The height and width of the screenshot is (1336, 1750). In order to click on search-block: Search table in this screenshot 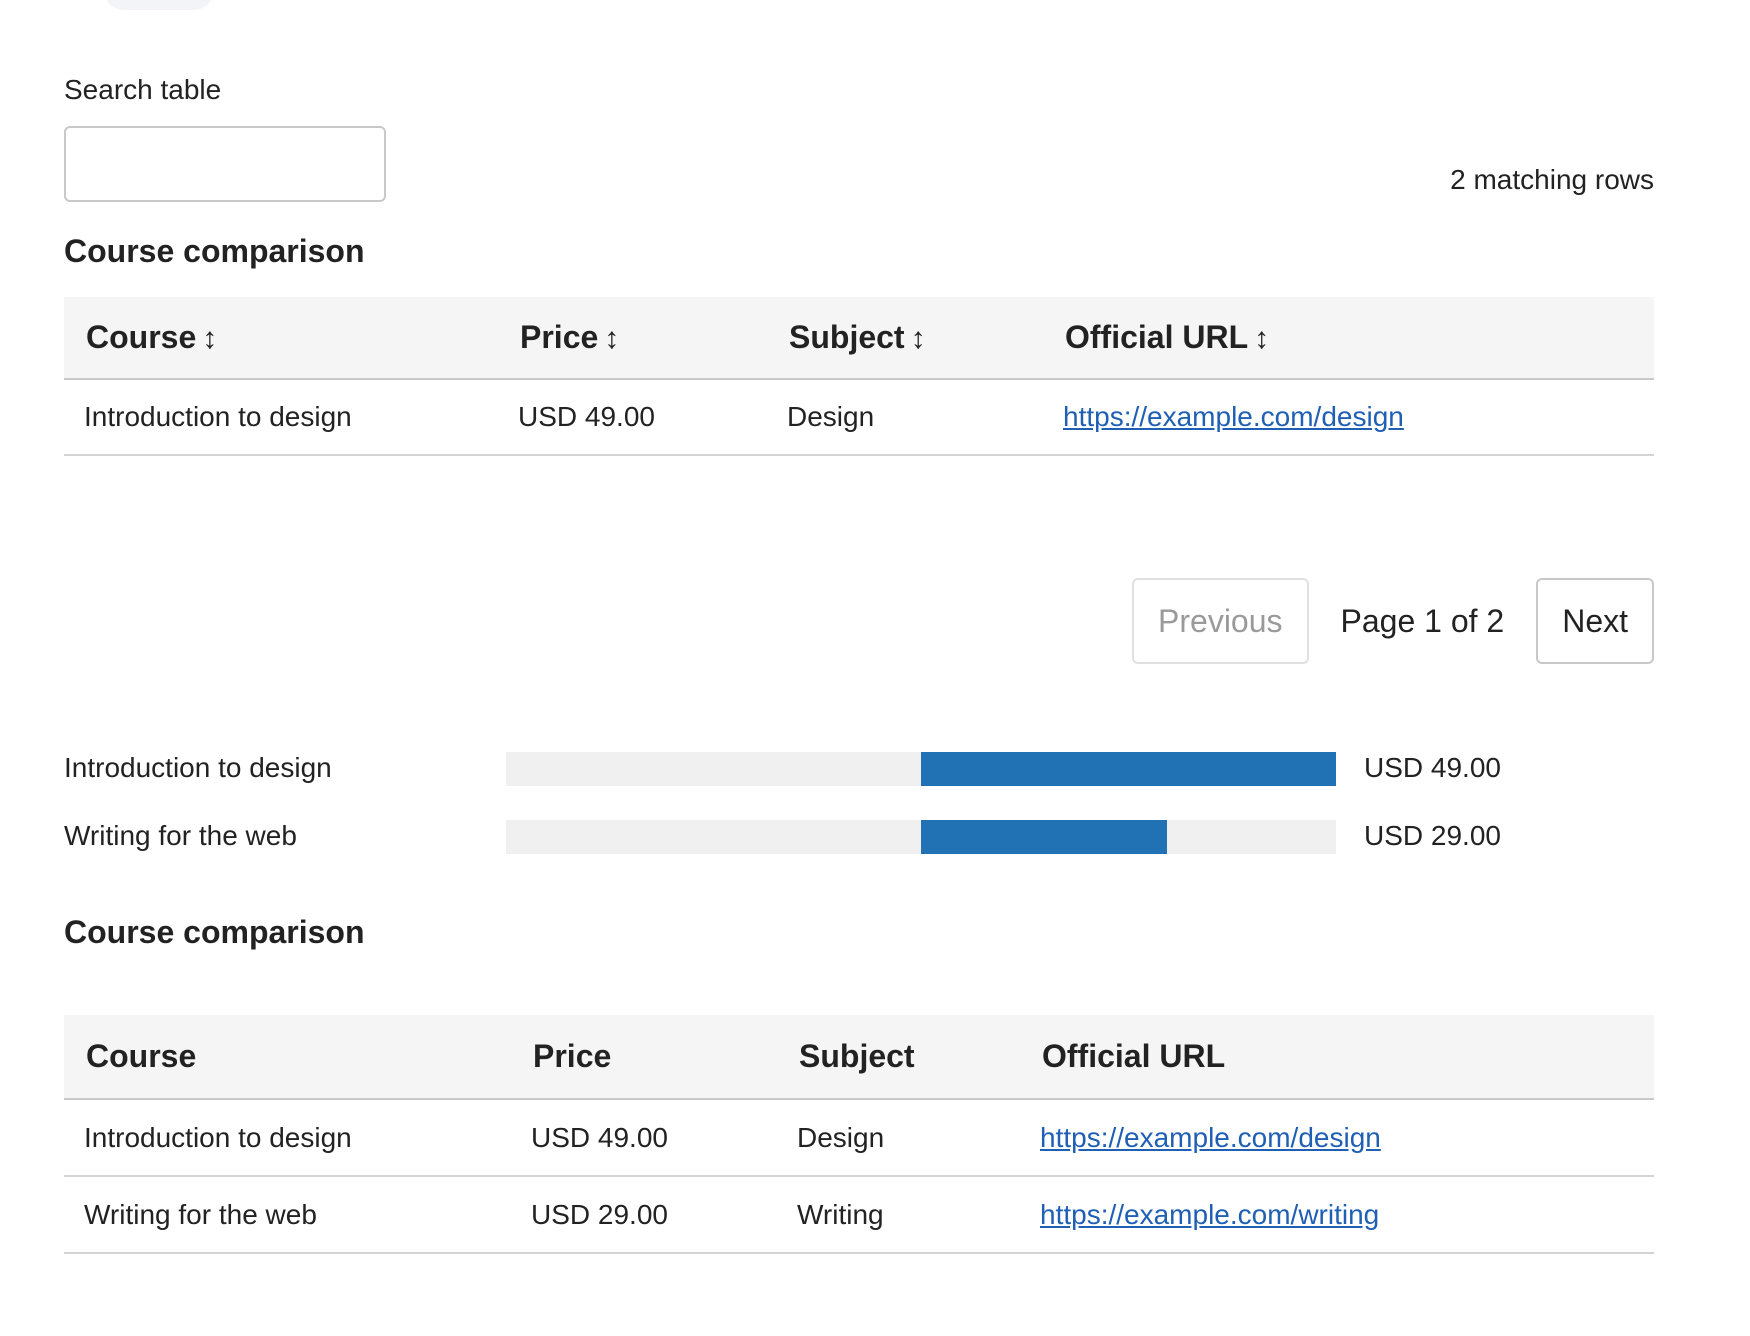, I will do `click(225, 138)`.